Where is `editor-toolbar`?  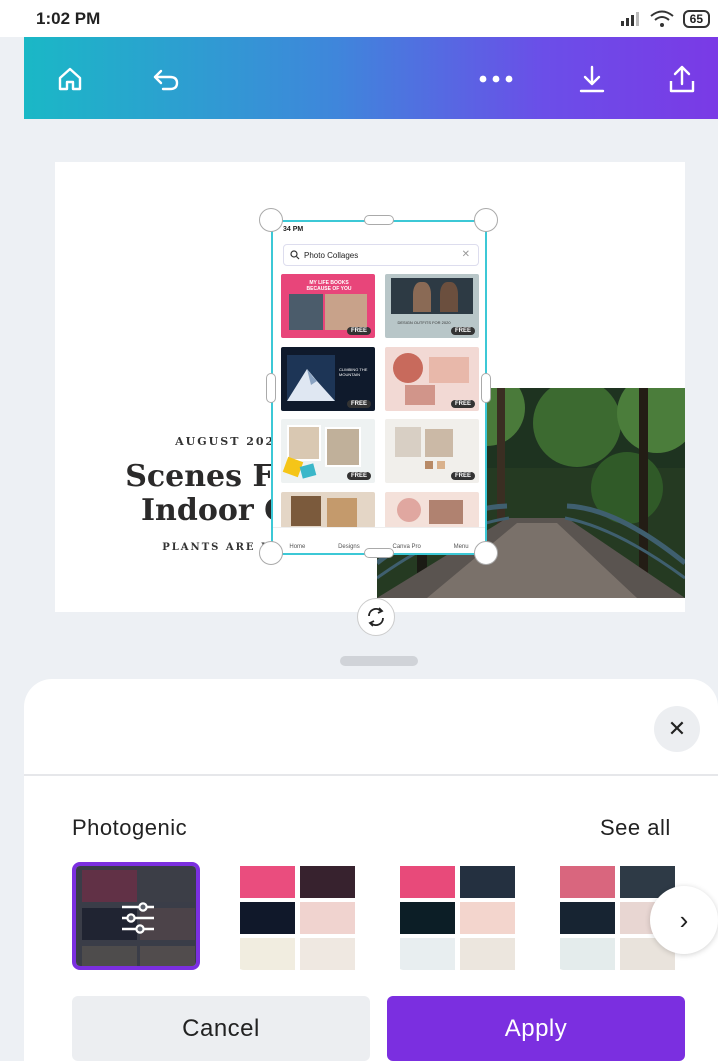 editor-toolbar is located at coordinates (371, 78).